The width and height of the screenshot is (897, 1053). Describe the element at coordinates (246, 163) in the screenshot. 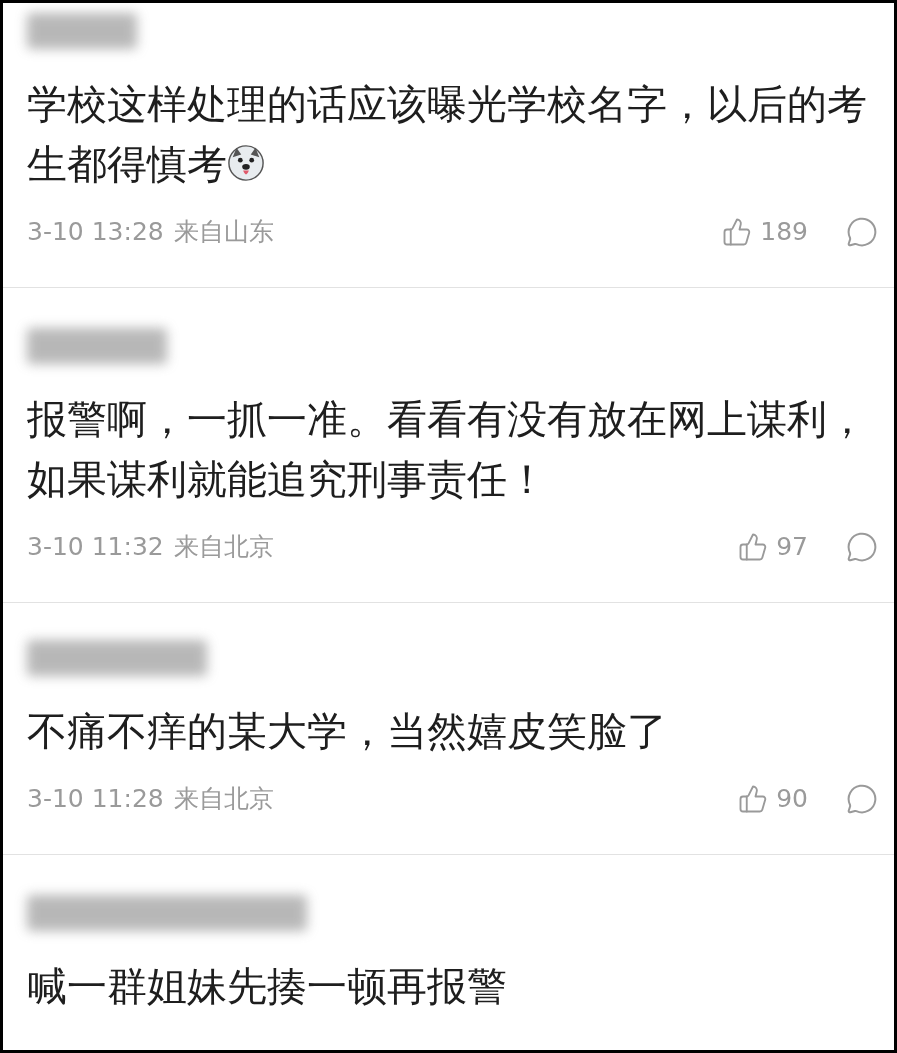

I see `dog-emoji-icon` at that location.